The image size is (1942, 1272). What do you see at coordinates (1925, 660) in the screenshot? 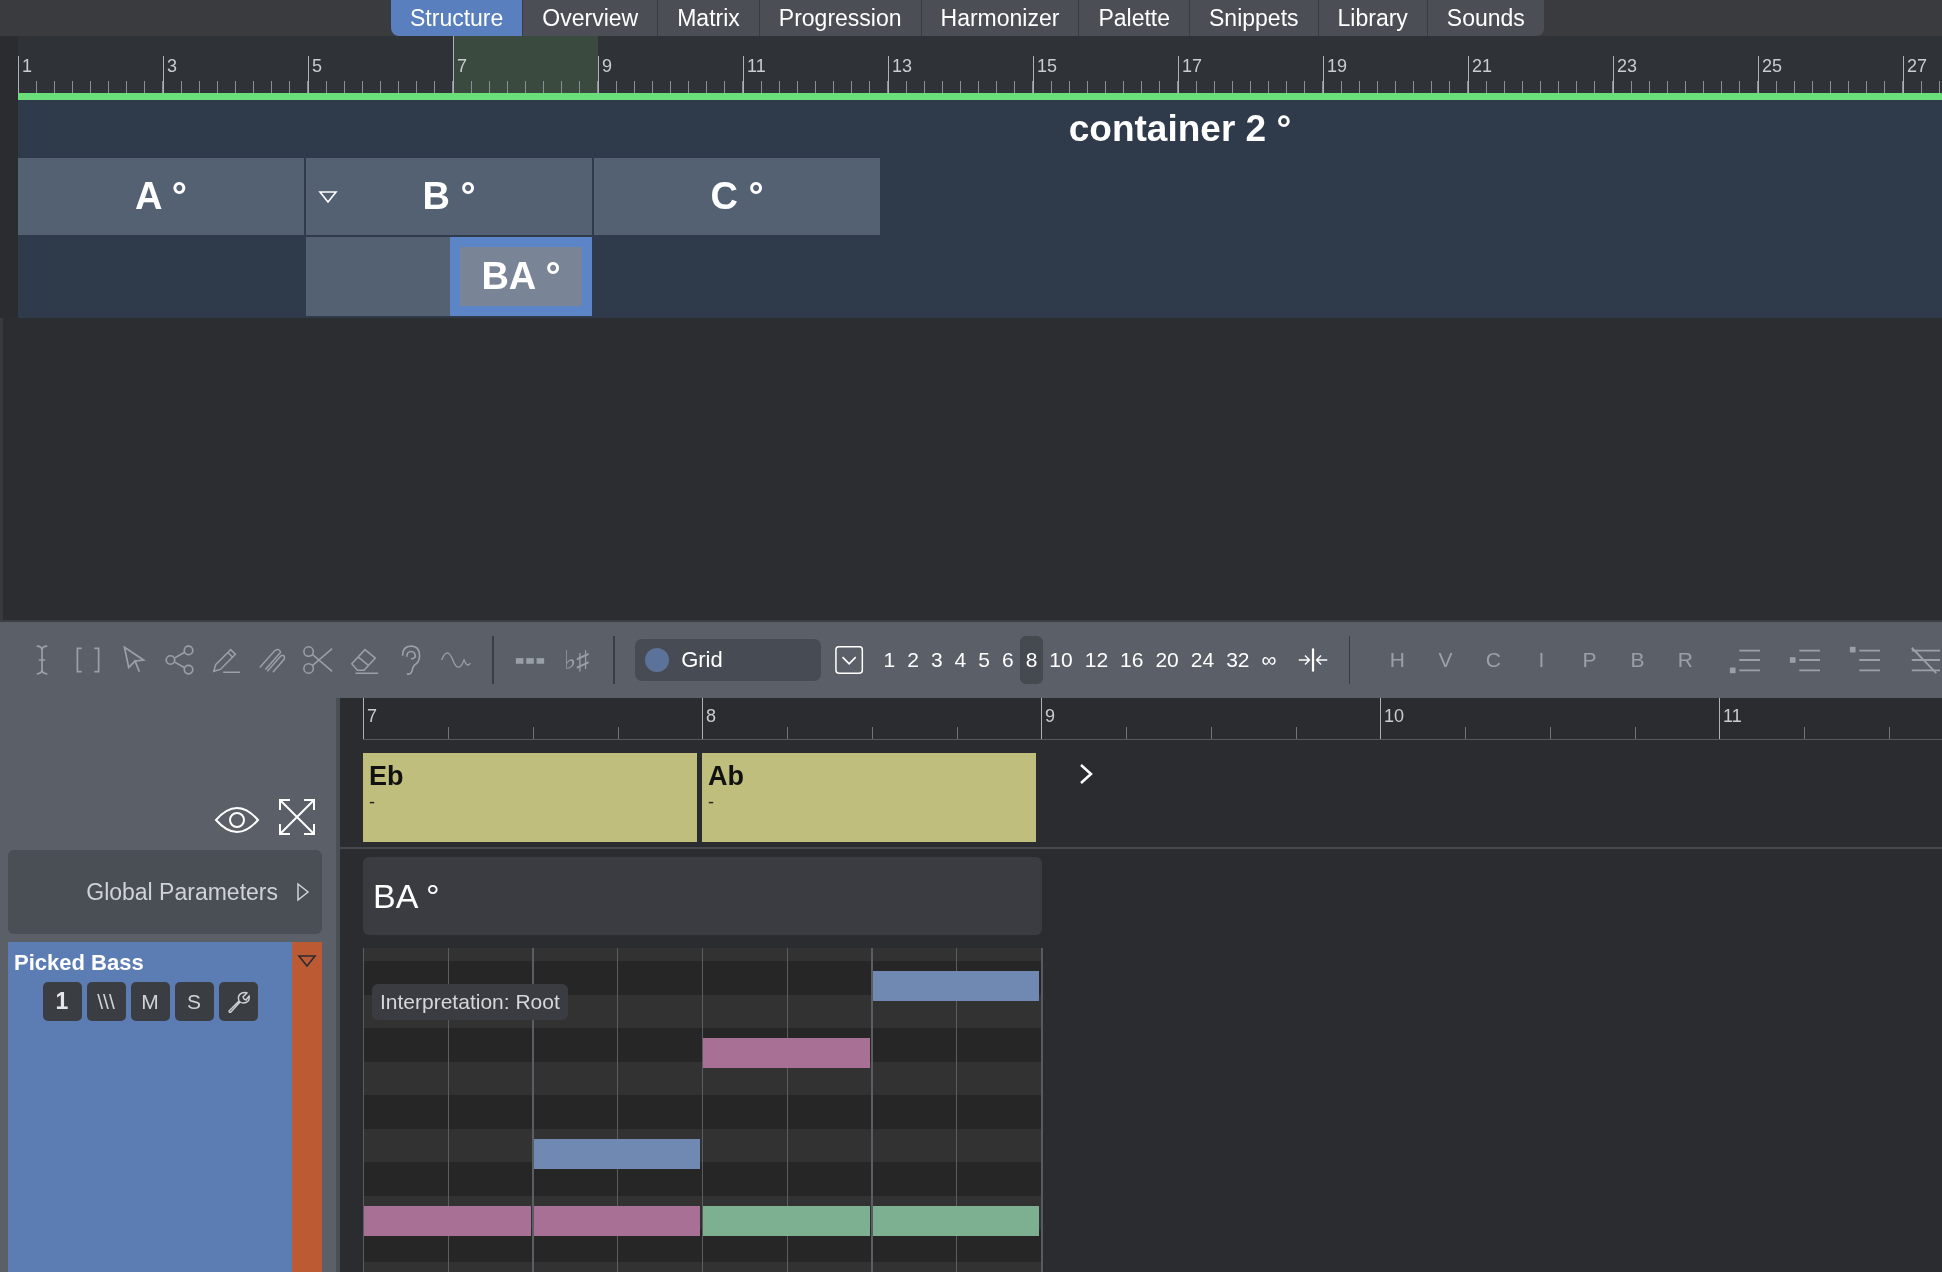
I see `list-strikethrough-icon` at bounding box center [1925, 660].